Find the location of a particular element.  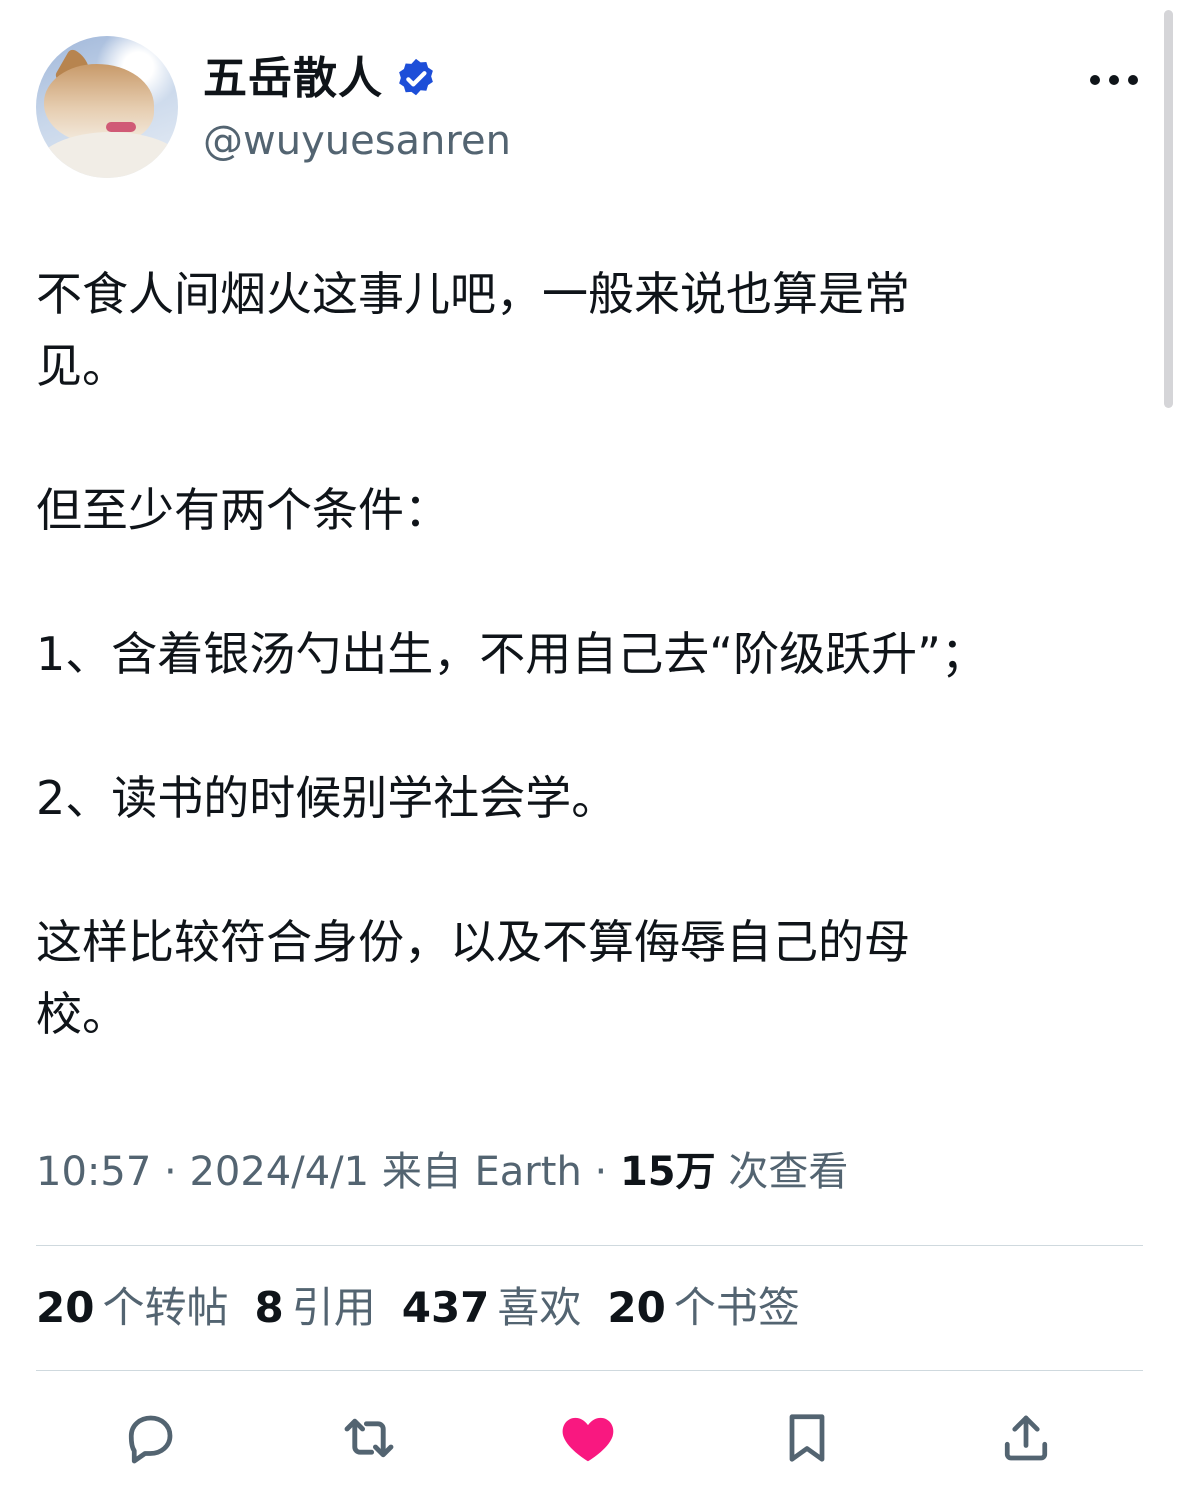

engagement-stats: 20 个转帖 8 引用 437 喜欢 20 个书签 is located at coordinates (431, 1308).